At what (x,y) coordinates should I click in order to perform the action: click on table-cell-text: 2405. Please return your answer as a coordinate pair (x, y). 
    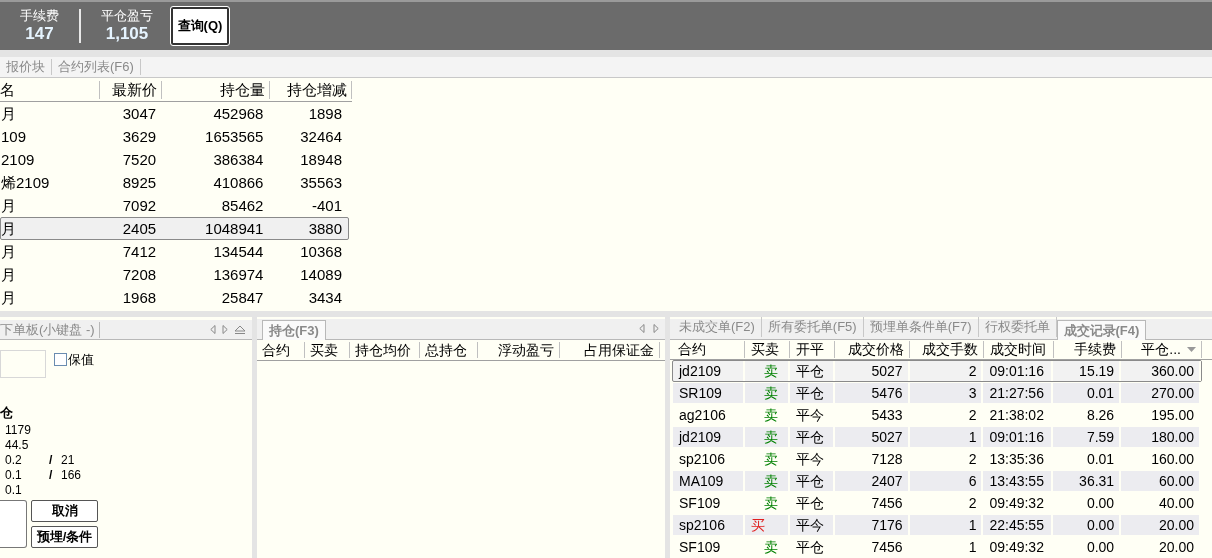
    Looking at the image, I should click on (139, 228).